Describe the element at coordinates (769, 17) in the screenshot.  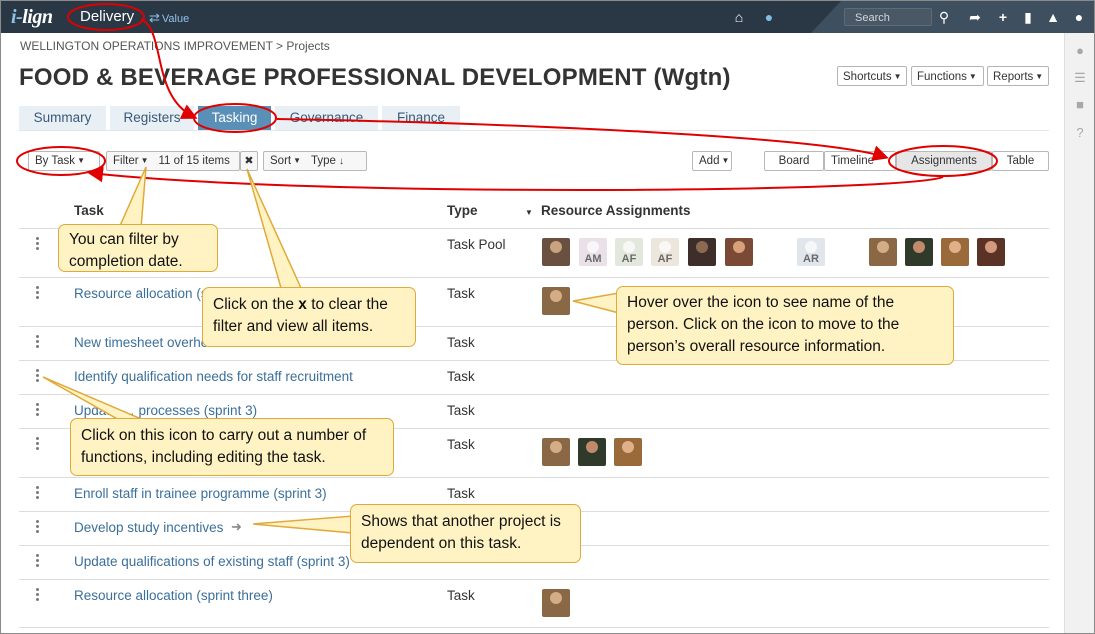
I see `globe-icon: ●` at that location.